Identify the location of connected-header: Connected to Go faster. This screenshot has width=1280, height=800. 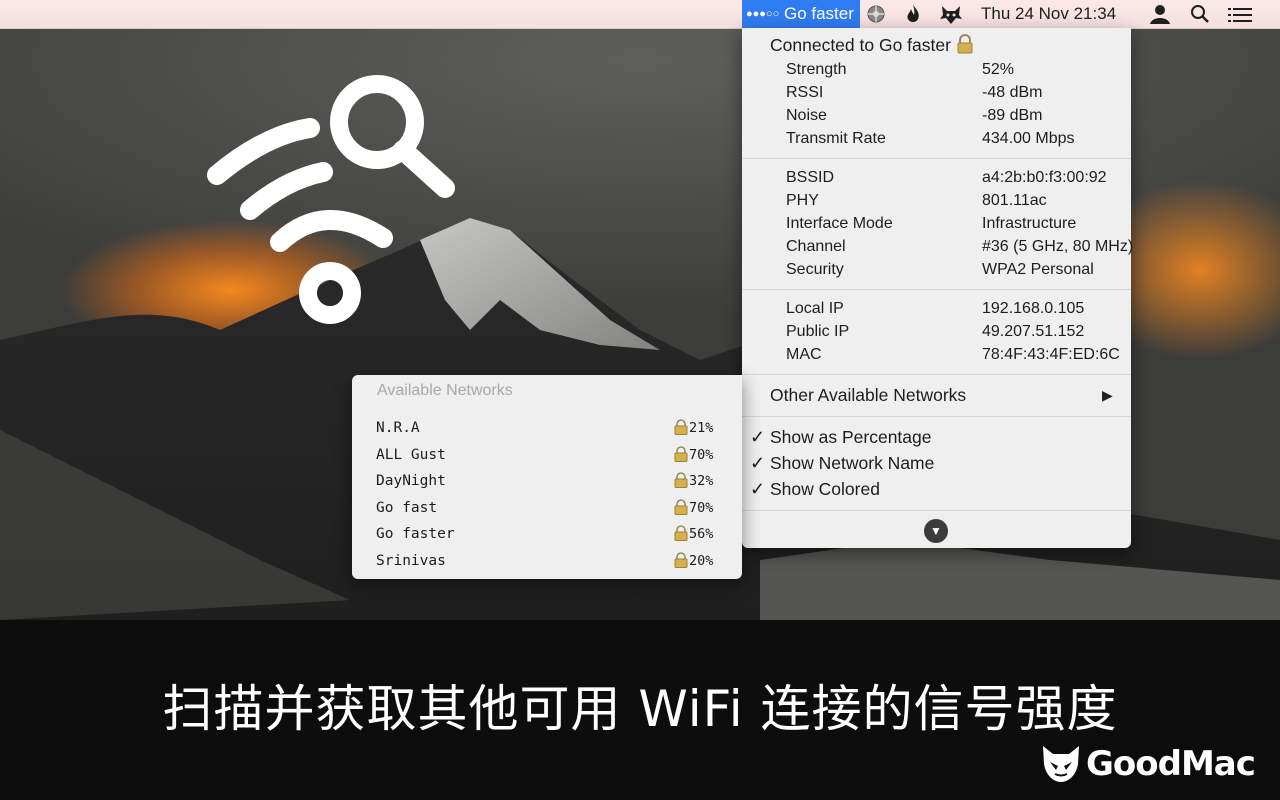
(872, 45).